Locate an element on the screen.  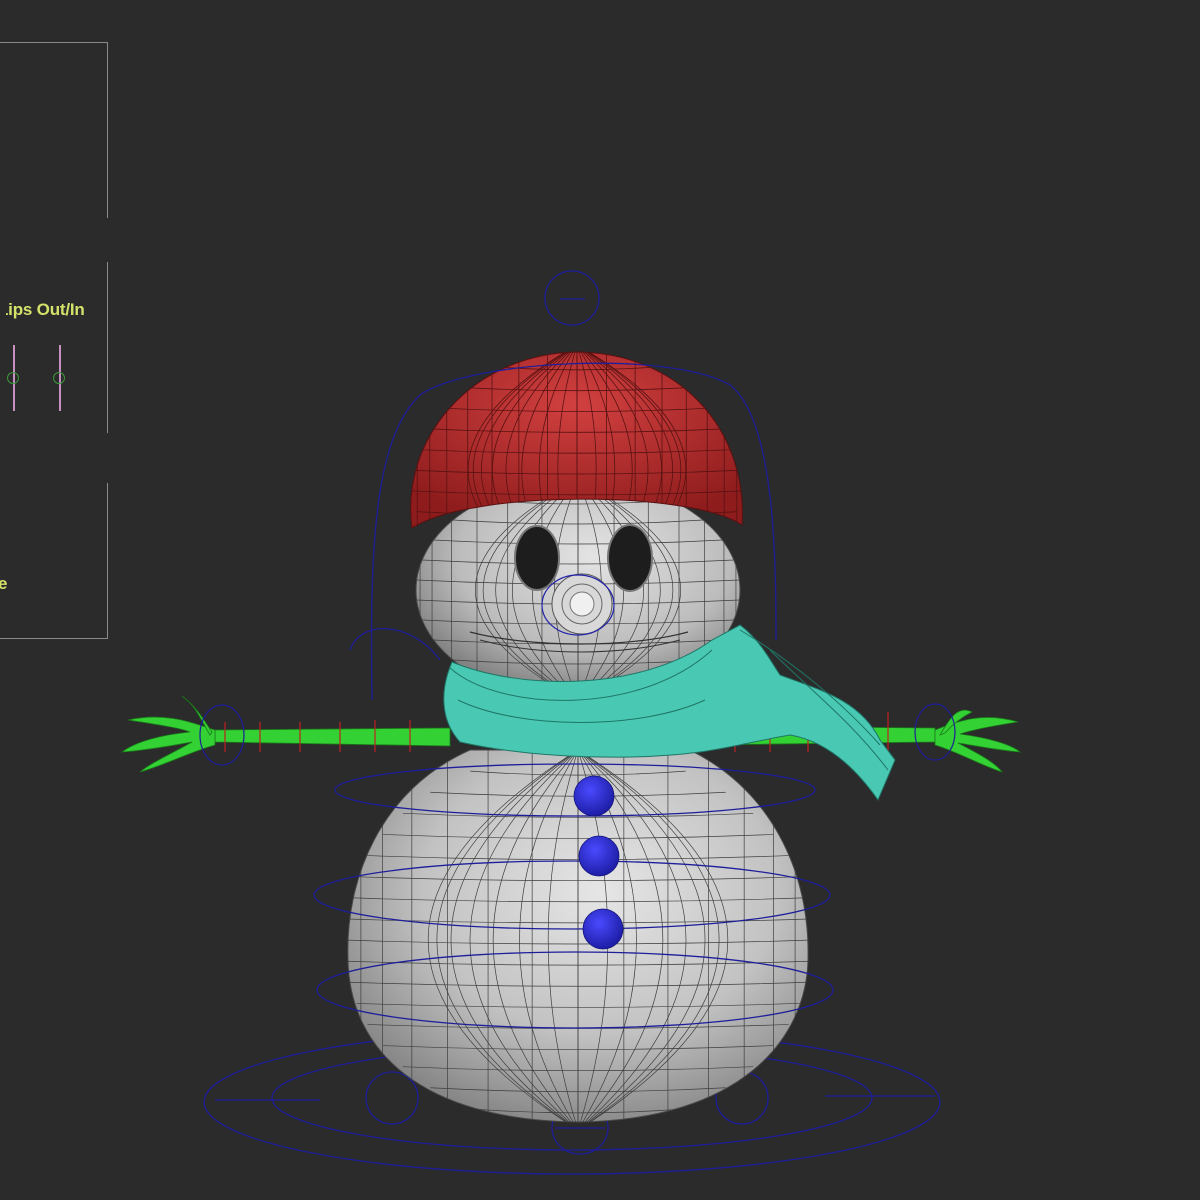
snowman-nose is located at coordinates (578, 604).